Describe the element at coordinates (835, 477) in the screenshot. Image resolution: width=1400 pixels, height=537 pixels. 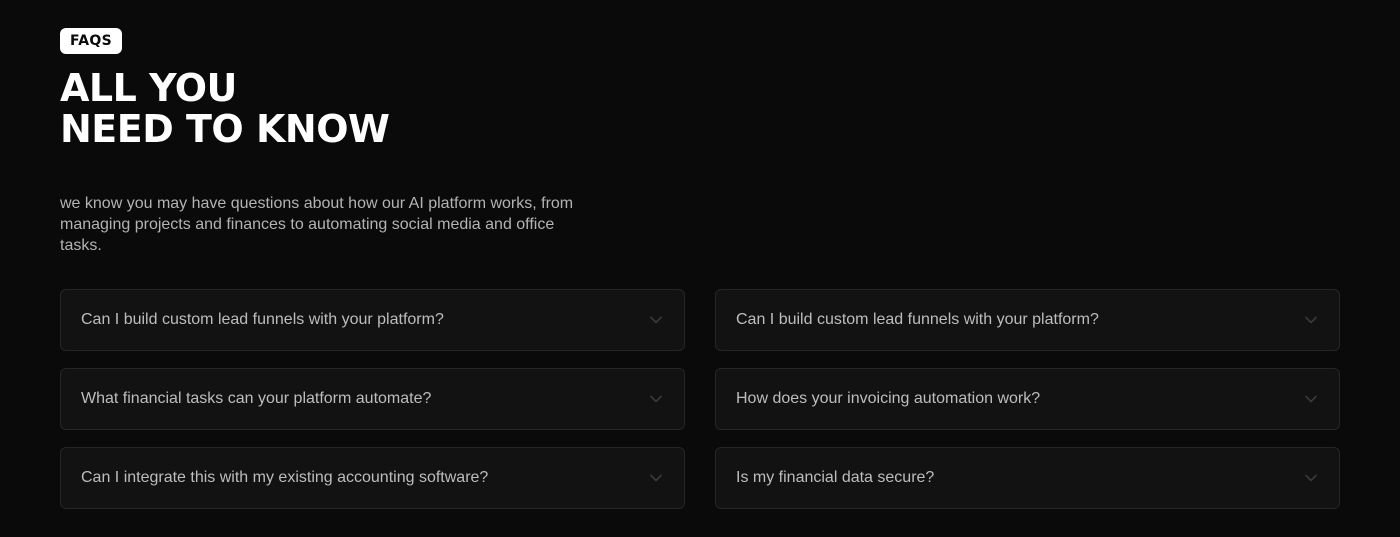
I see `faq-question: Is my financial data secure?` at that location.